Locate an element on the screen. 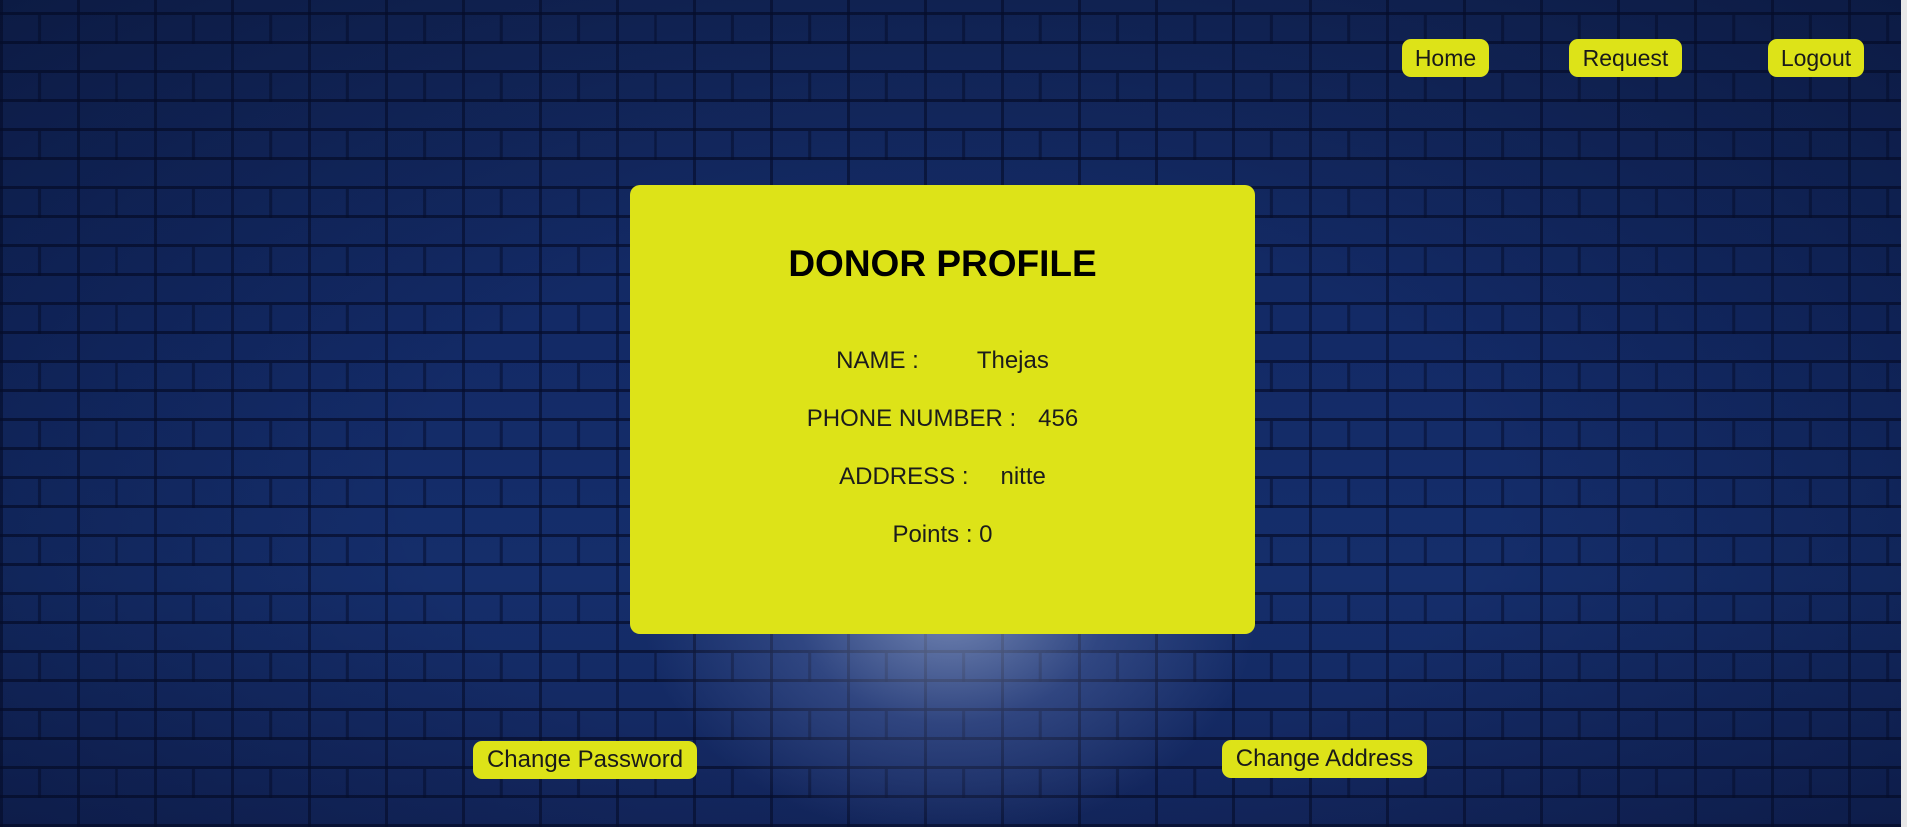 The image size is (1907, 827). address-label: ADDRESS : is located at coordinates (904, 476).